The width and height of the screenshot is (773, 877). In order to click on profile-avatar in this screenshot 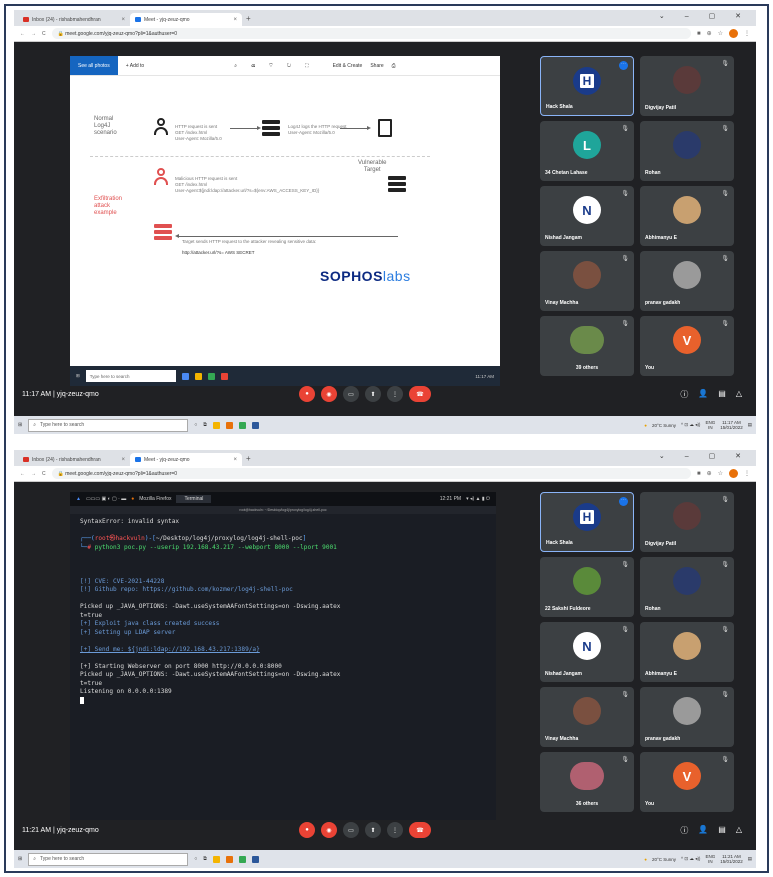, I will do `click(733, 473)`.